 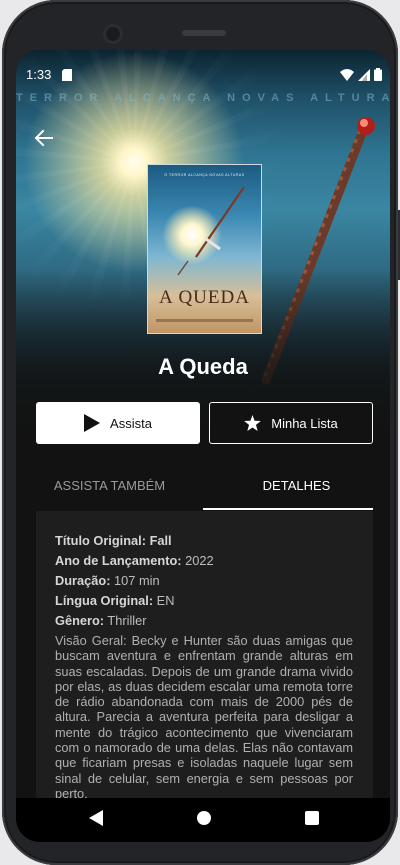 I want to click on system-nav-bar, so click(x=203, y=820).